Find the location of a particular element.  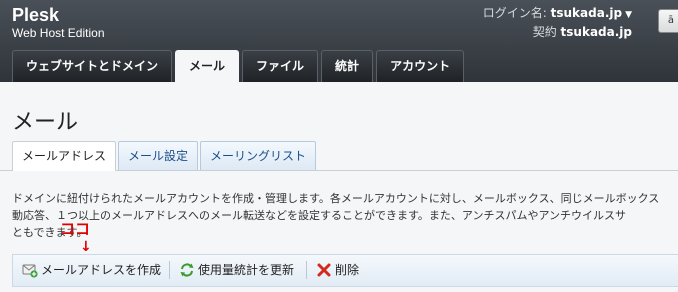

brand-title: Plesk is located at coordinates (36, 15).